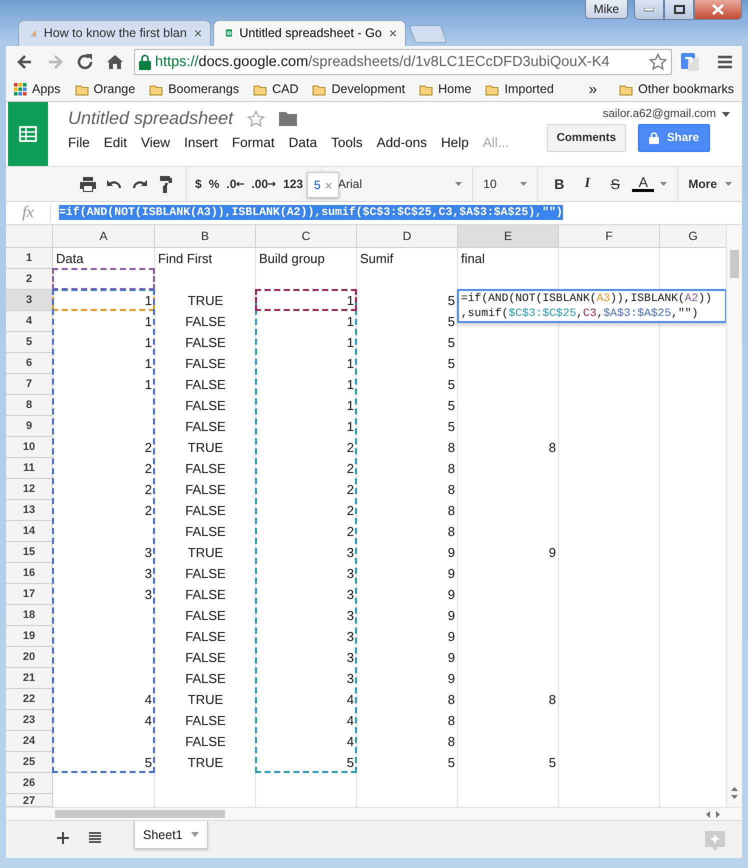 The width and height of the screenshot is (748, 868). I want to click on profile-button: Mike, so click(606, 9).